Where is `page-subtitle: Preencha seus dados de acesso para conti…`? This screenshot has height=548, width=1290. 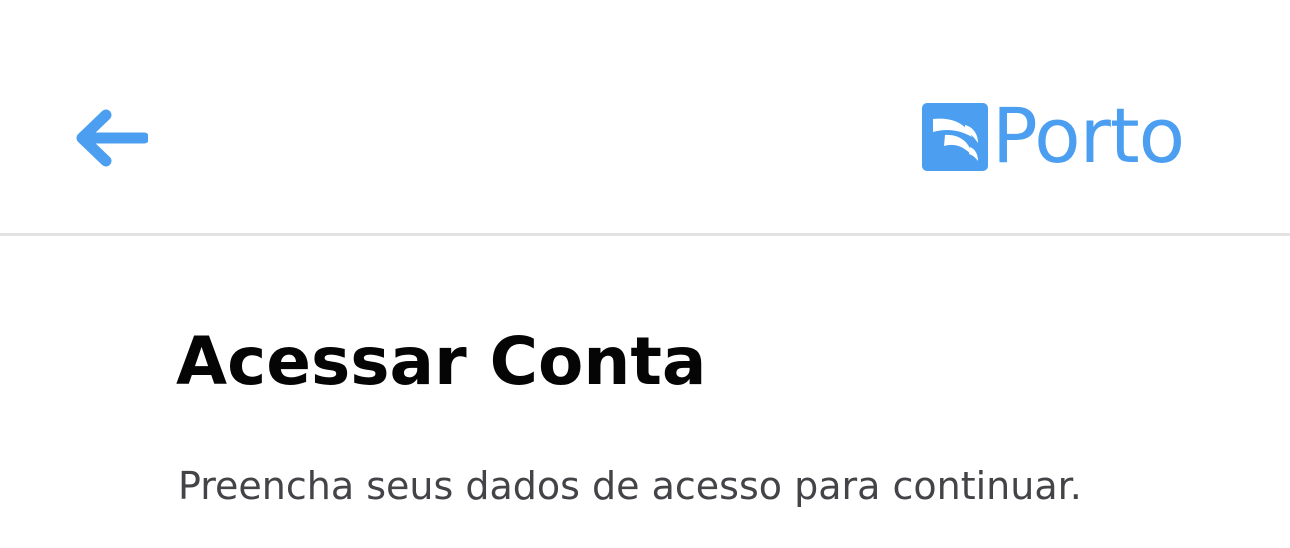 page-subtitle: Preencha seus dados de acesso para conti… is located at coordinates (630, 486).